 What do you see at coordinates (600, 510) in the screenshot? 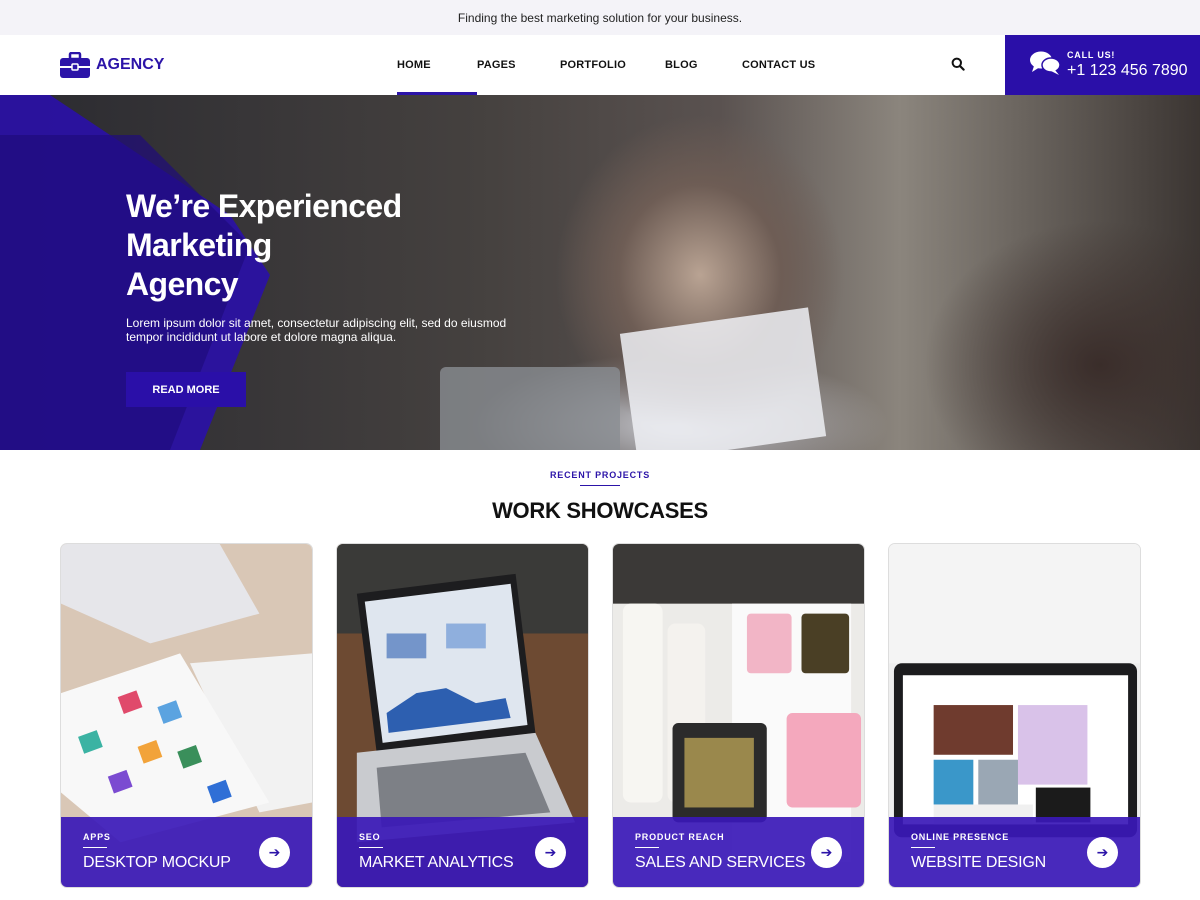
I see `section-title: WORK SHOWCASES` at bounding box center [600, 510].